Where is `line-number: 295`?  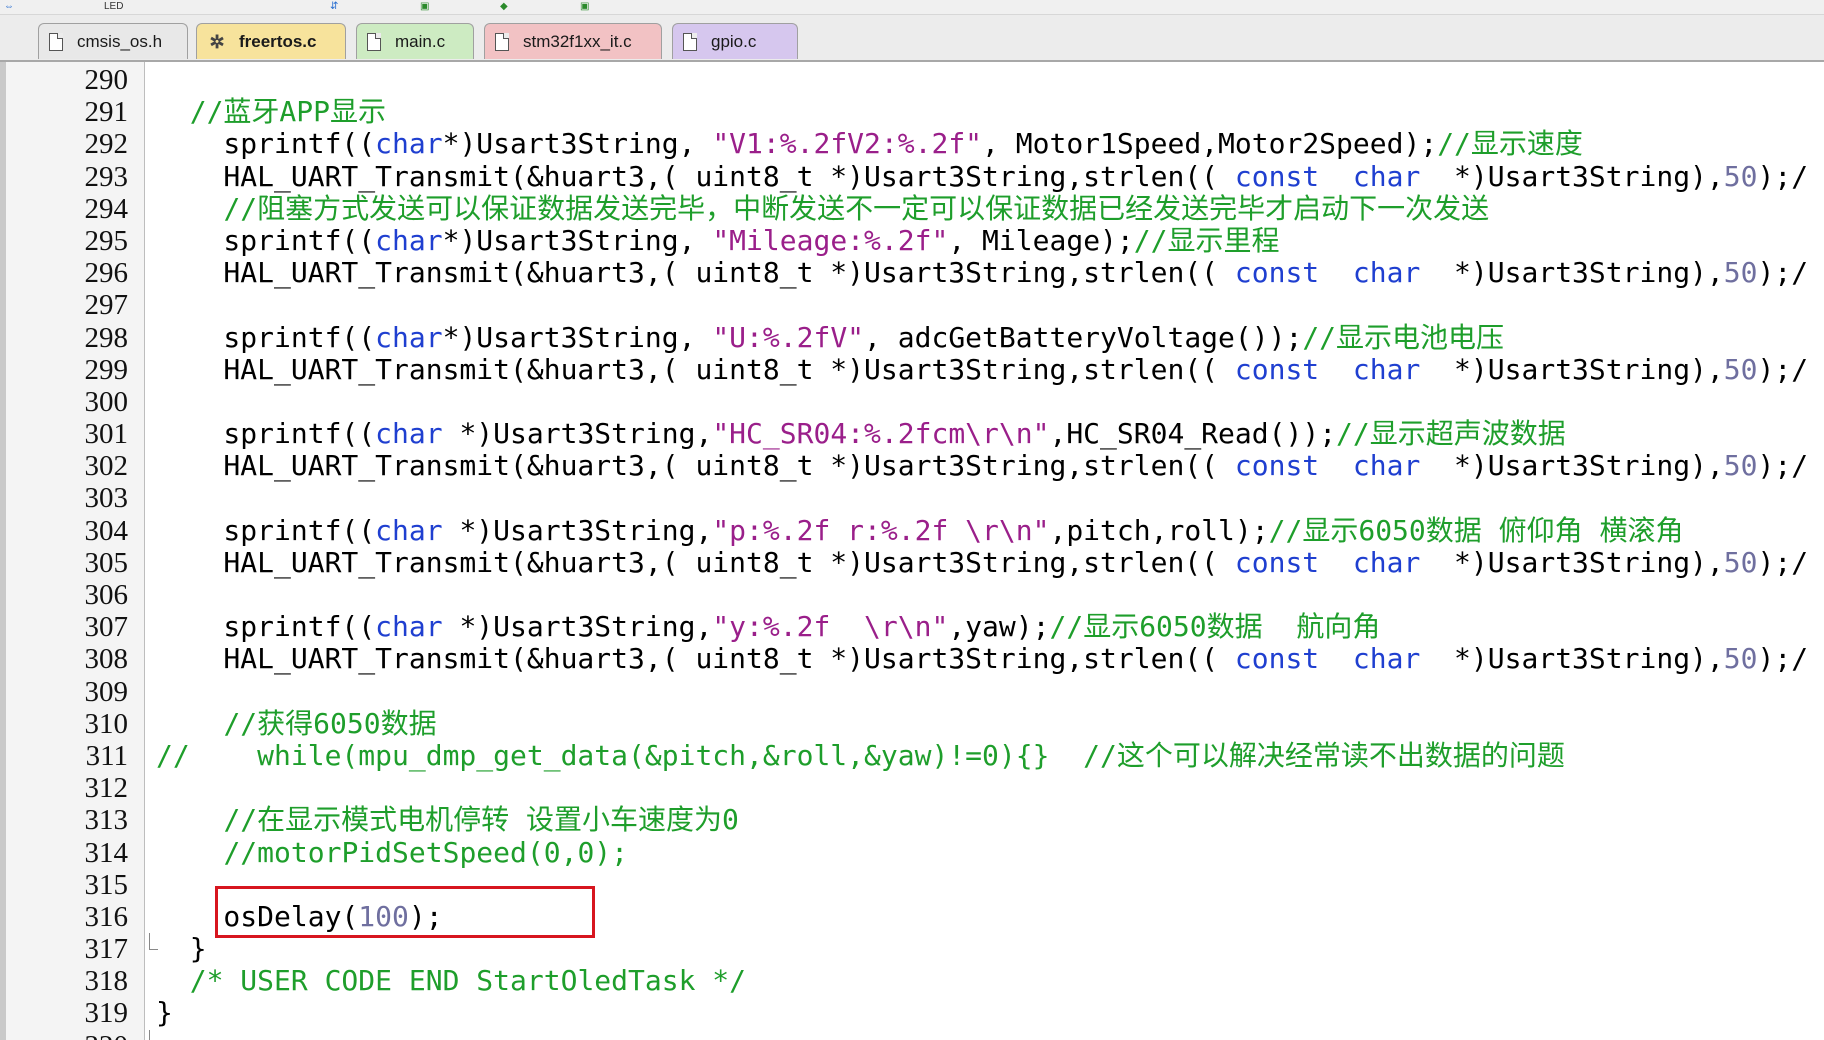
line-number: 295 is located at coordinates (106, 240).